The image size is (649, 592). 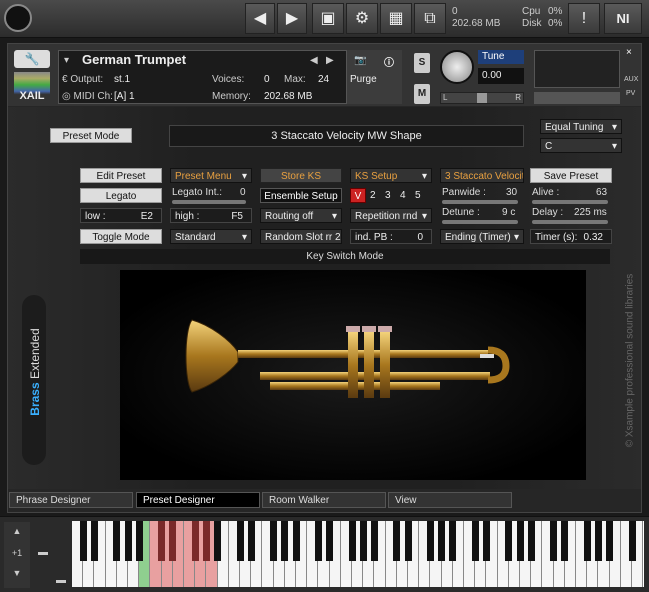 What do you see at coordinates (17, 573) in the screenshot?
I see `octave-down-icon: ▼` at bounding box center [17, 573].